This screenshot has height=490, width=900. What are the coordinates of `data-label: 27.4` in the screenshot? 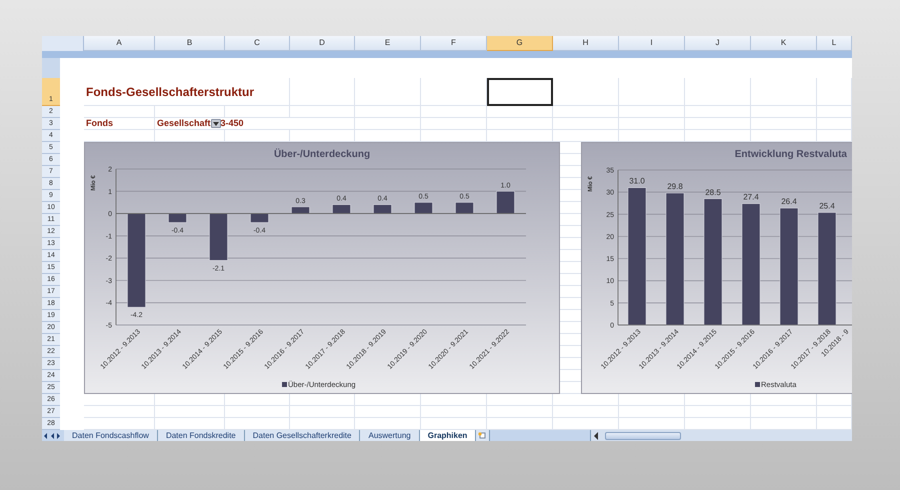 It's located at (751, 197).